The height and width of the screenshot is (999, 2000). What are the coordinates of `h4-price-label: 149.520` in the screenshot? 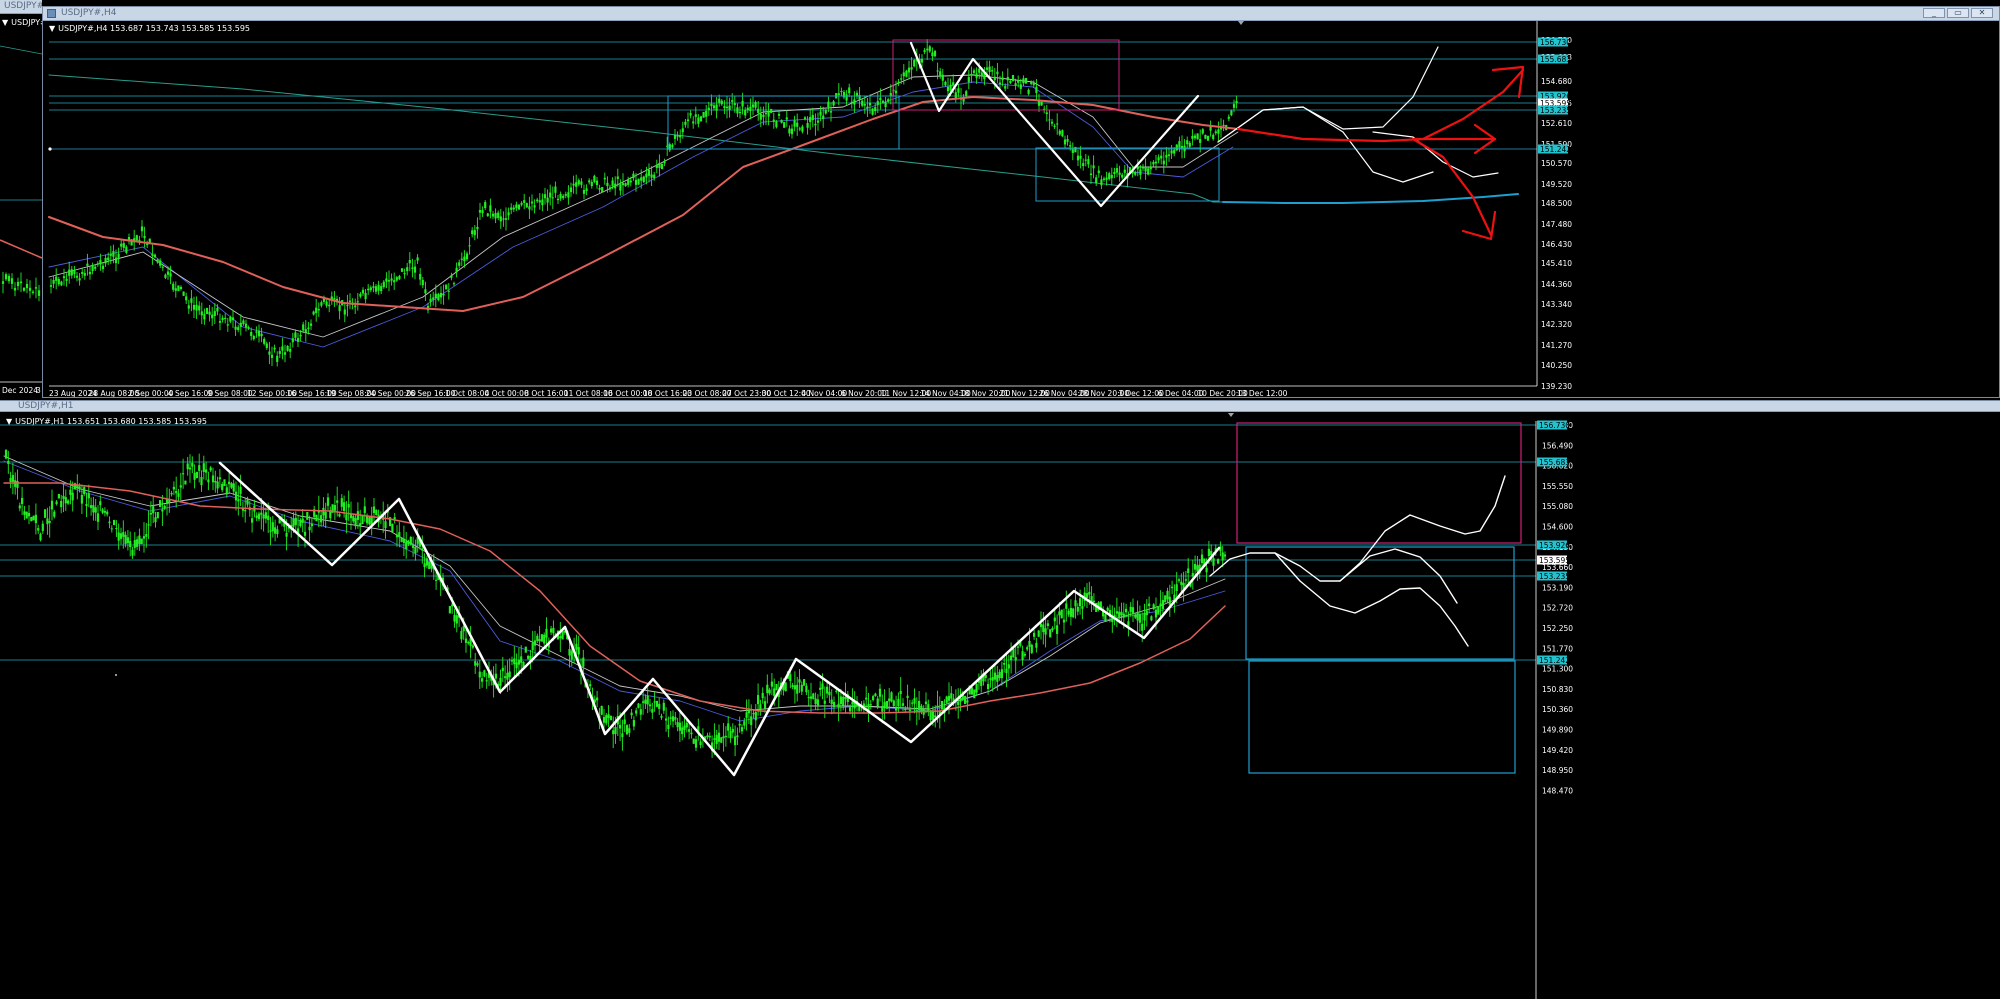 It's located at (1556, 184).